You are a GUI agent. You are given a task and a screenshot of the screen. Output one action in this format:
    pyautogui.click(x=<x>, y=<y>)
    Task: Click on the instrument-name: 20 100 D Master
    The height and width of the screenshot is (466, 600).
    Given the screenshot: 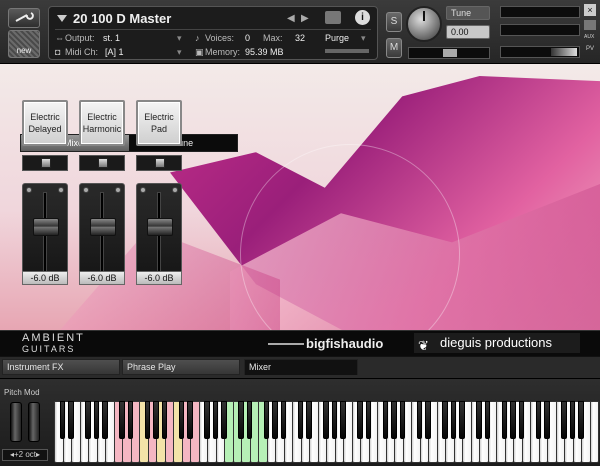 What is the action you would take?
    pyautogui.click(x=122, y=18)
    